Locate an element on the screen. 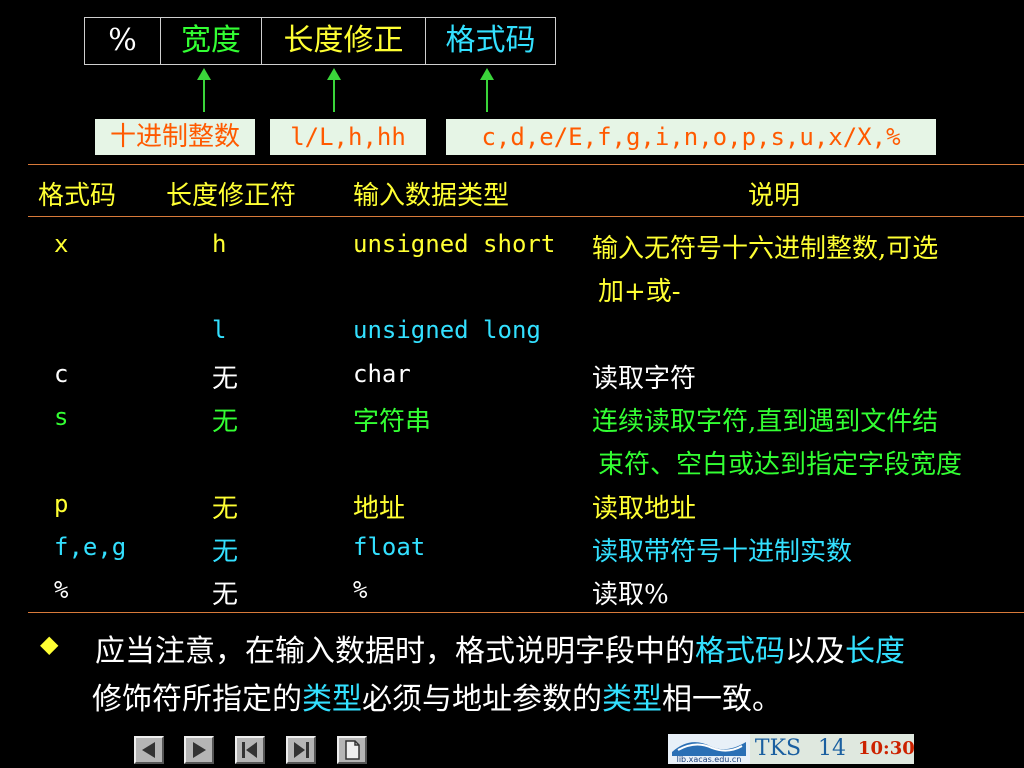 This screenshot has width=1024, height=768. length-modifier-cell: 长度修正 is located at coordinates (343, 41).